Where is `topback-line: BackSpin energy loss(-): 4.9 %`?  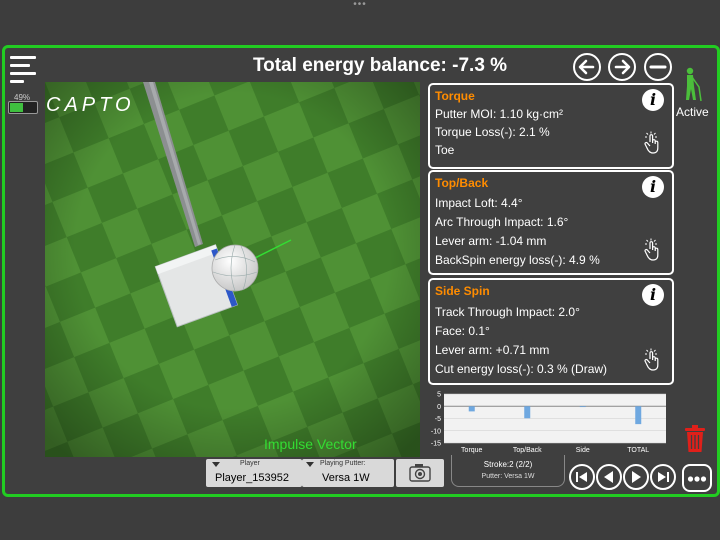 topback-line: BackSpin energy loss(-): 4.9 % is located at coordinates (517, 260).